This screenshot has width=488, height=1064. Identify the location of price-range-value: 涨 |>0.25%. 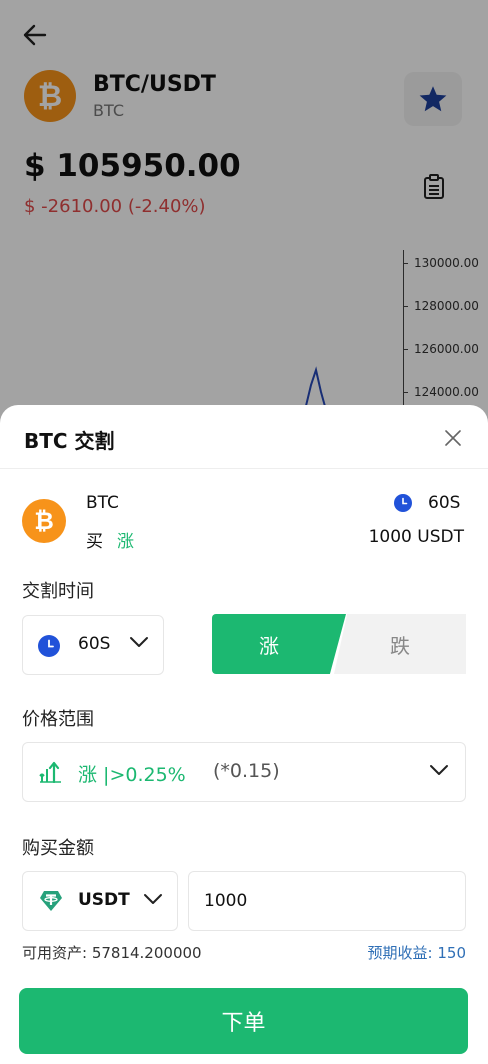
(132, 775).